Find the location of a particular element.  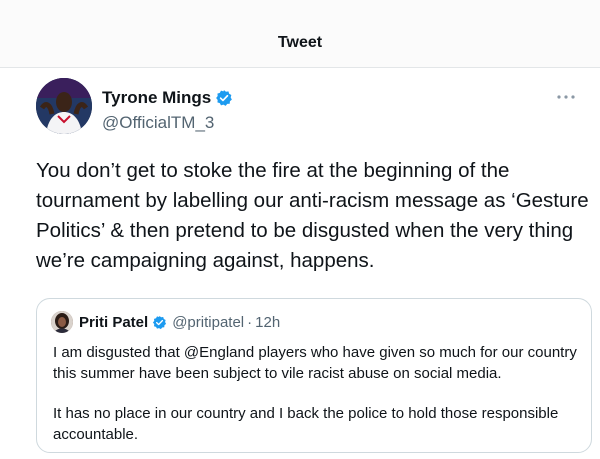

quoted-timestamp: 12h is located at coordinates (268, 322).